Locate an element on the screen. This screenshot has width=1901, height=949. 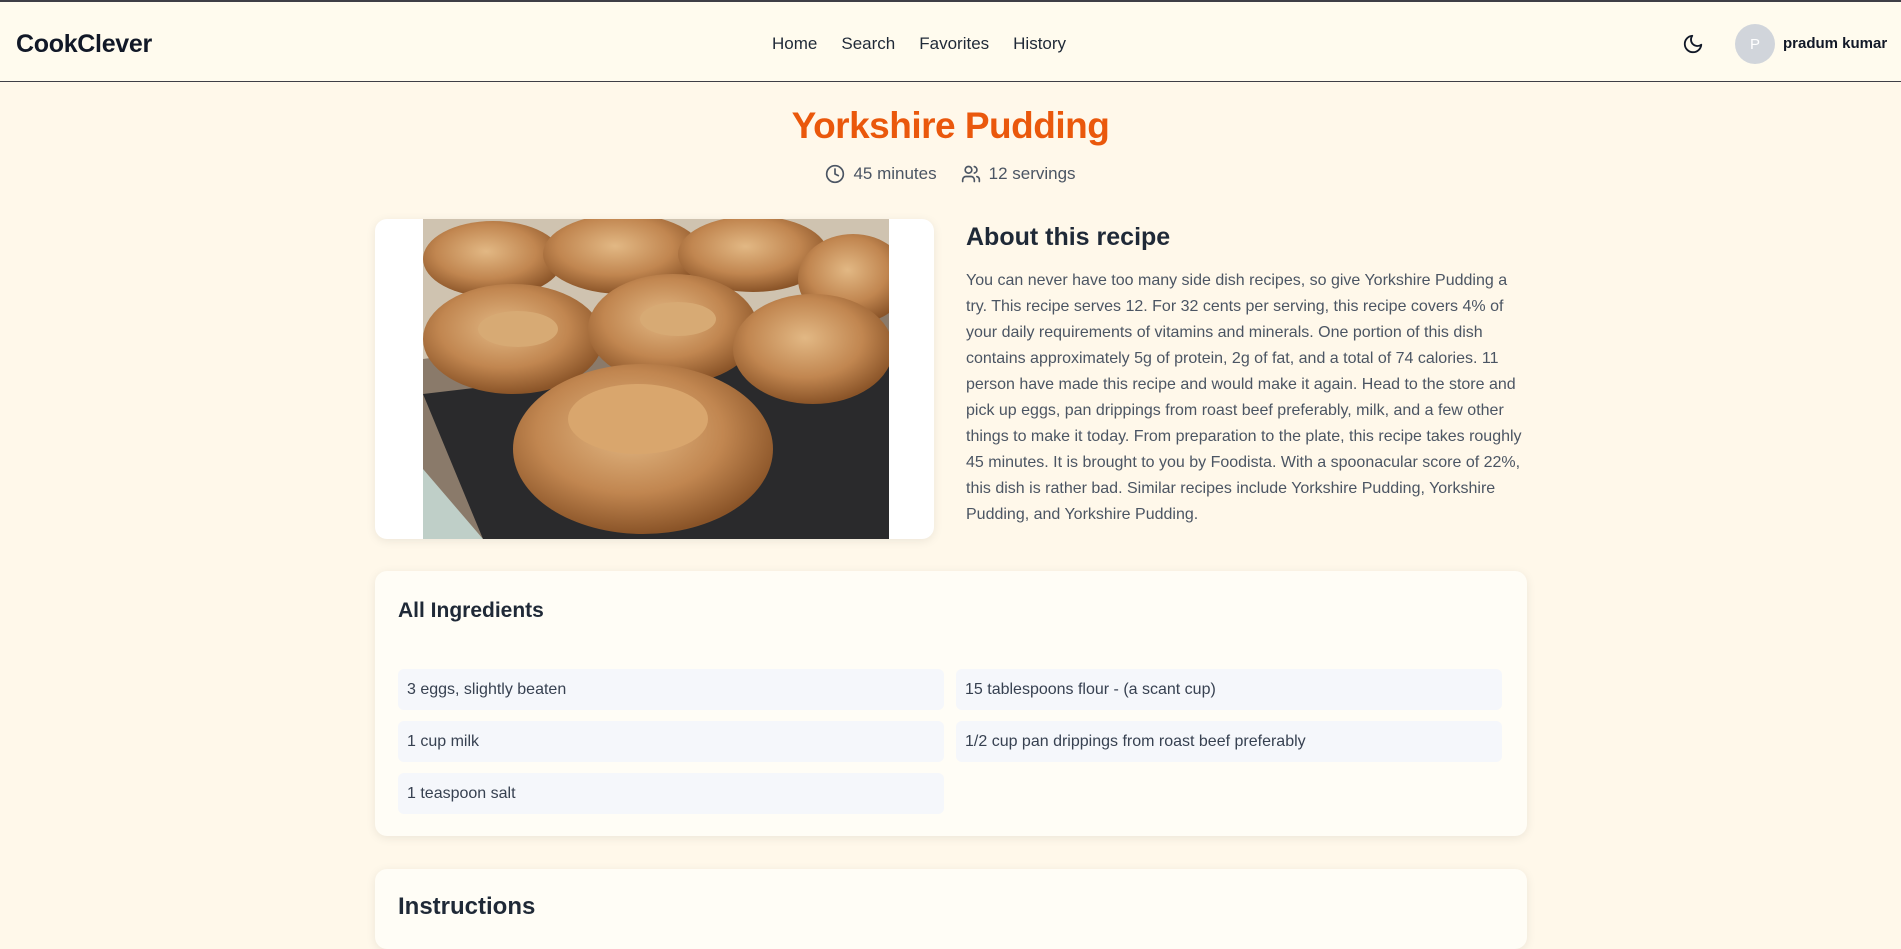
ingredient-item: 1 teaspoon salt is located at coordinates (671, 793).